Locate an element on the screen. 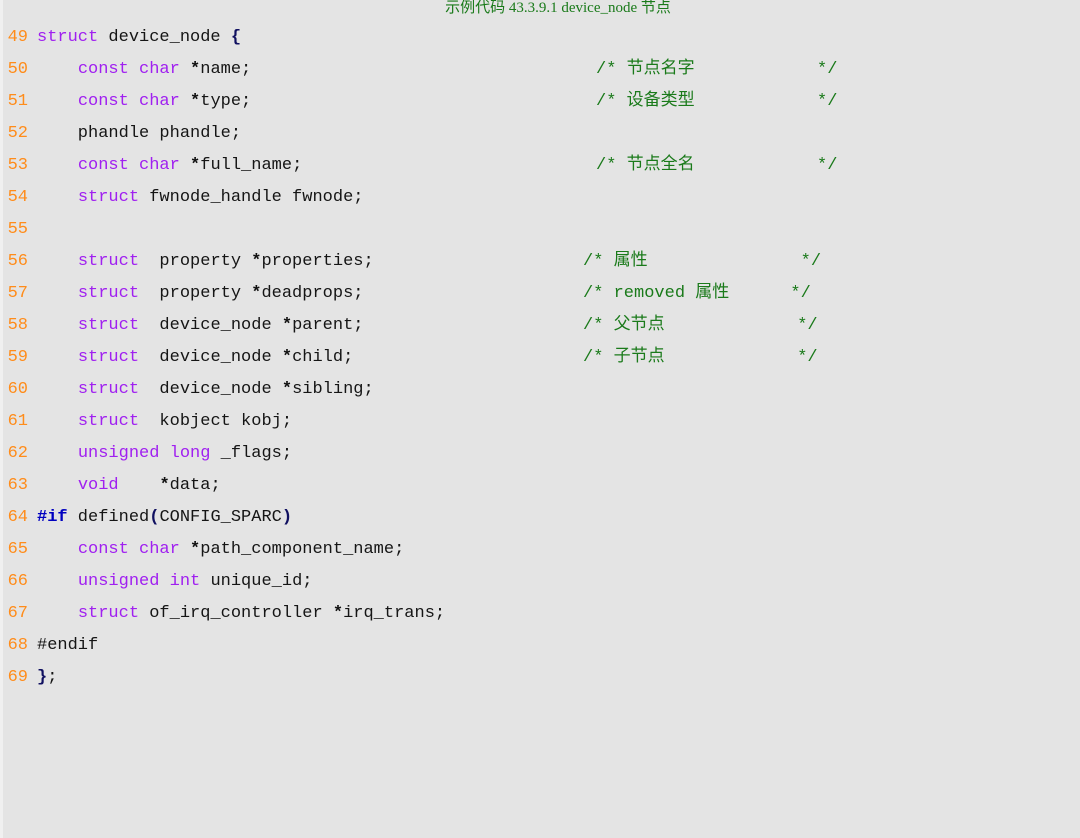  token-src: parent; is located at coordinates (328, 325).